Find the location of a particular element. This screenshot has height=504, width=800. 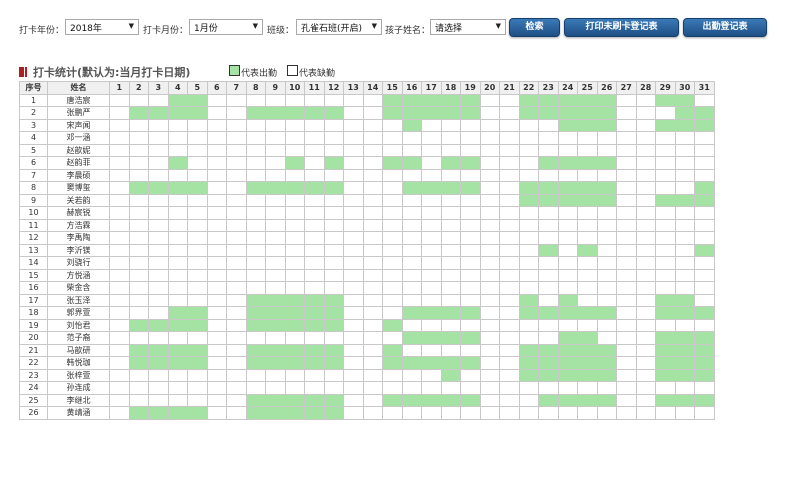

table-row: 2 张鹏严 is located at coordinates (367, 113).